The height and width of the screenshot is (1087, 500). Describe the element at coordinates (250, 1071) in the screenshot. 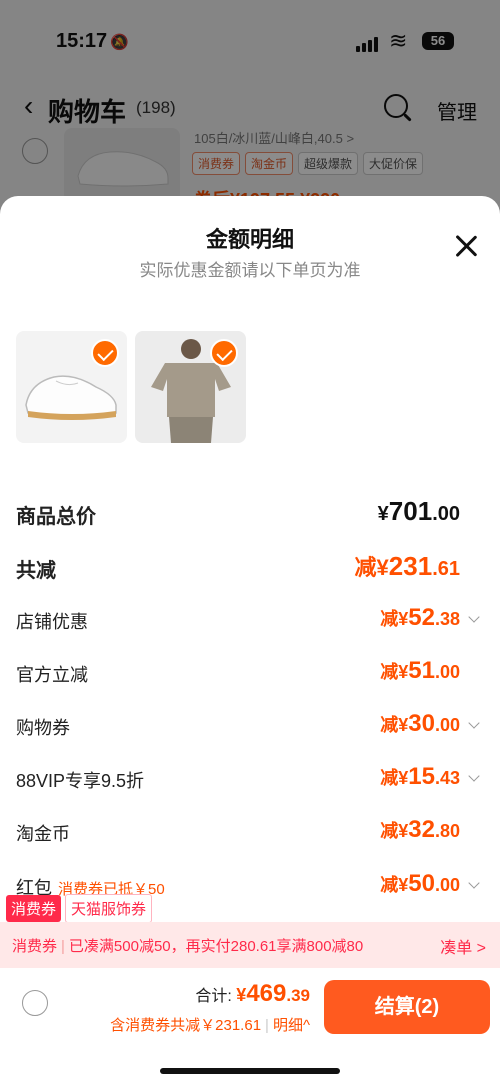

I see `home-indicator` at that location.